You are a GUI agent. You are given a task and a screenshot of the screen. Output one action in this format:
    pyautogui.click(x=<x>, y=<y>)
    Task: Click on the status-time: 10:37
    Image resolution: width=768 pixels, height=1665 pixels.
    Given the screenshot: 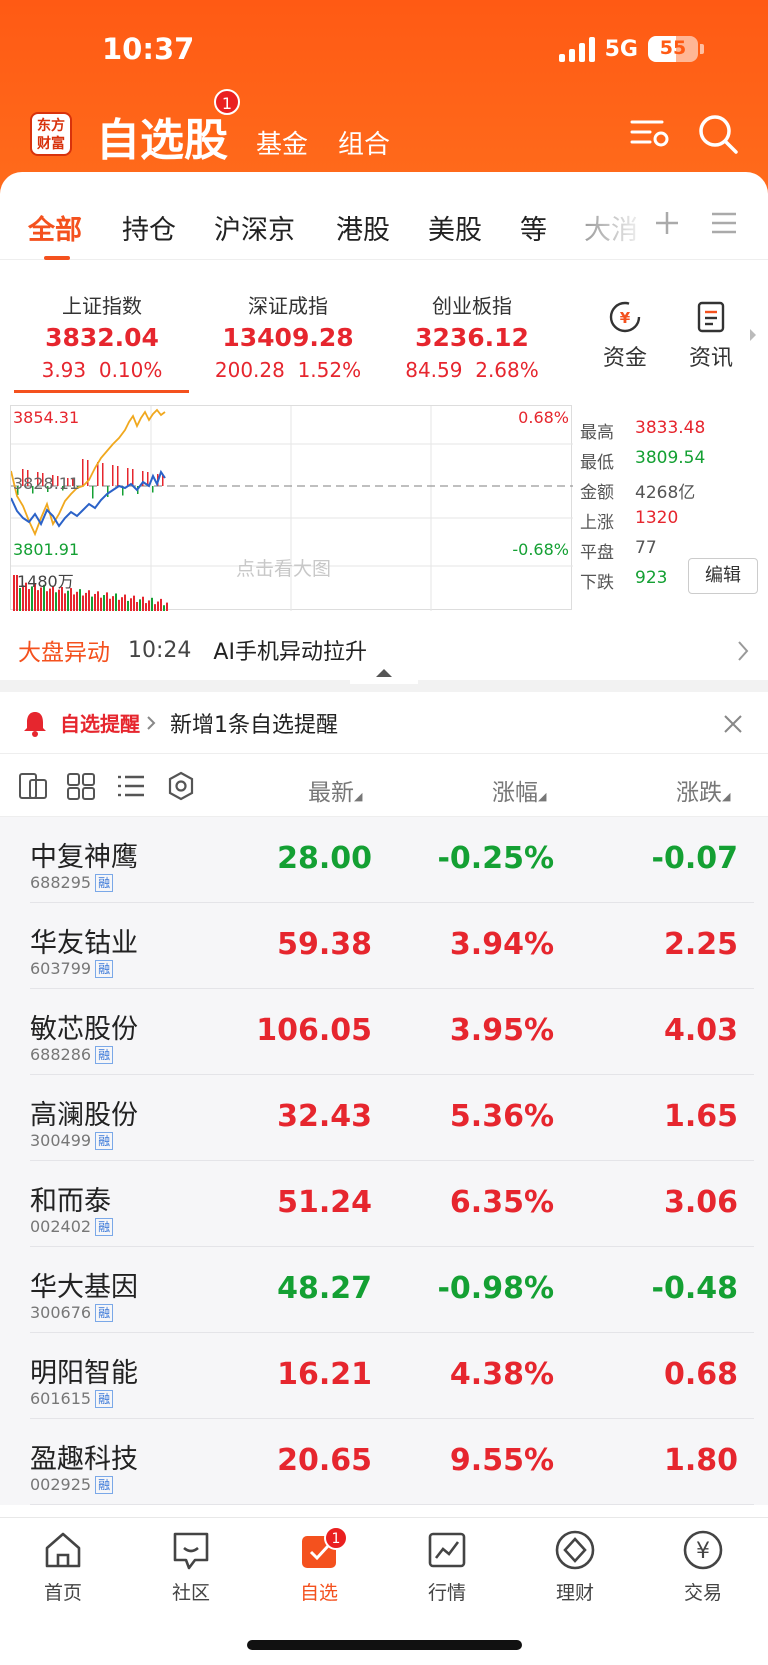 What is the action you would take?
    pyautogui.click(x=148, y=49)
    